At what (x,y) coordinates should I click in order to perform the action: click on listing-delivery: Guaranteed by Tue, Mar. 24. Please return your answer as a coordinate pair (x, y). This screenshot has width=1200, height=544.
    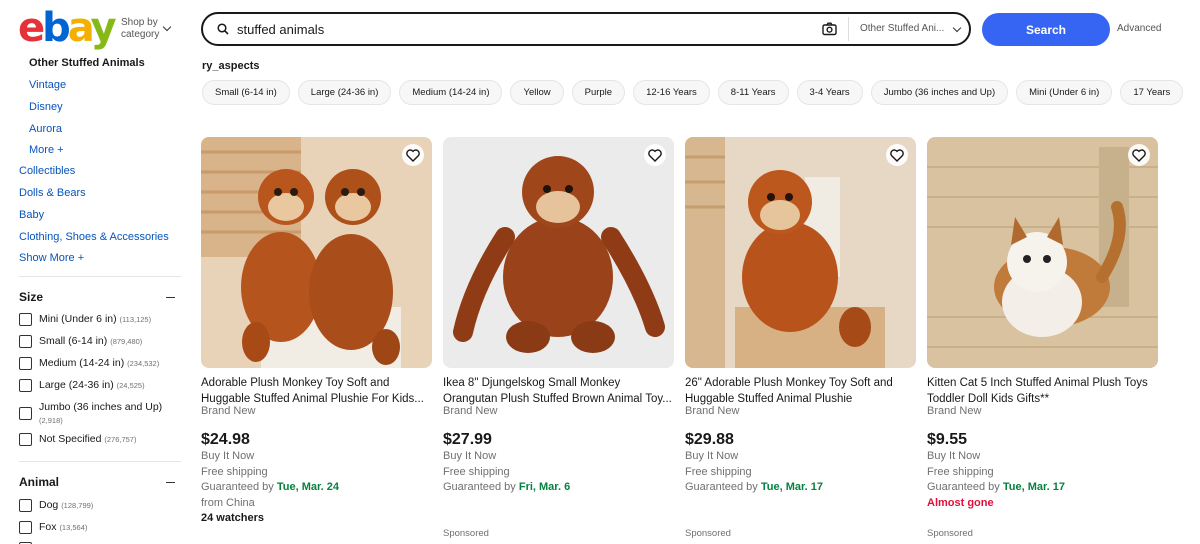
    Looking at the image, I should click on (270, 487).